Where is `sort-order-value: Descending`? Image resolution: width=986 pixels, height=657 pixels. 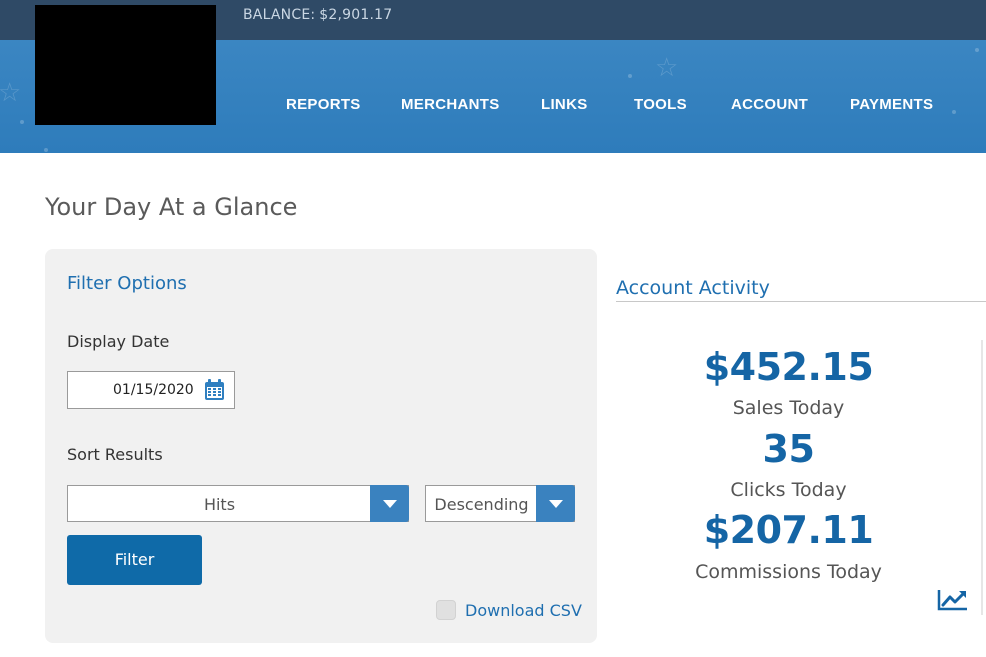
sort-order-value: Descending is located at coordinates (481, 504).